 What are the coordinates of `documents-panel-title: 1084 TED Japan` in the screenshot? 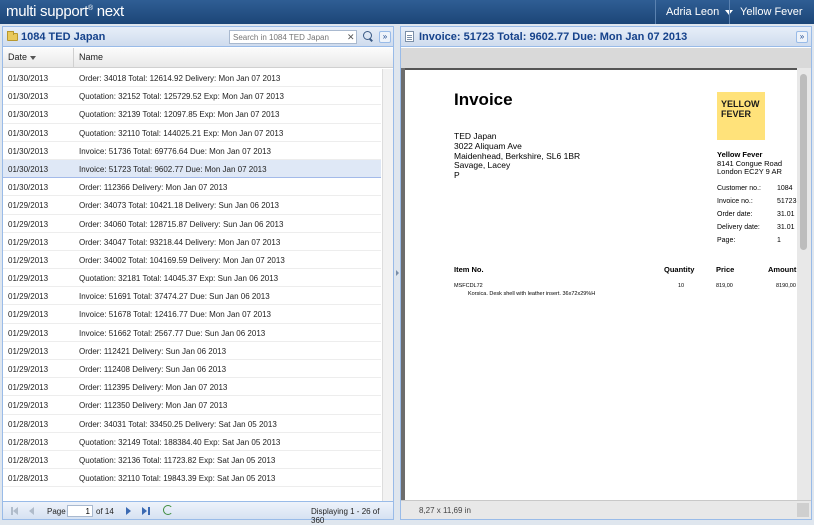 It's located at (63, 37).